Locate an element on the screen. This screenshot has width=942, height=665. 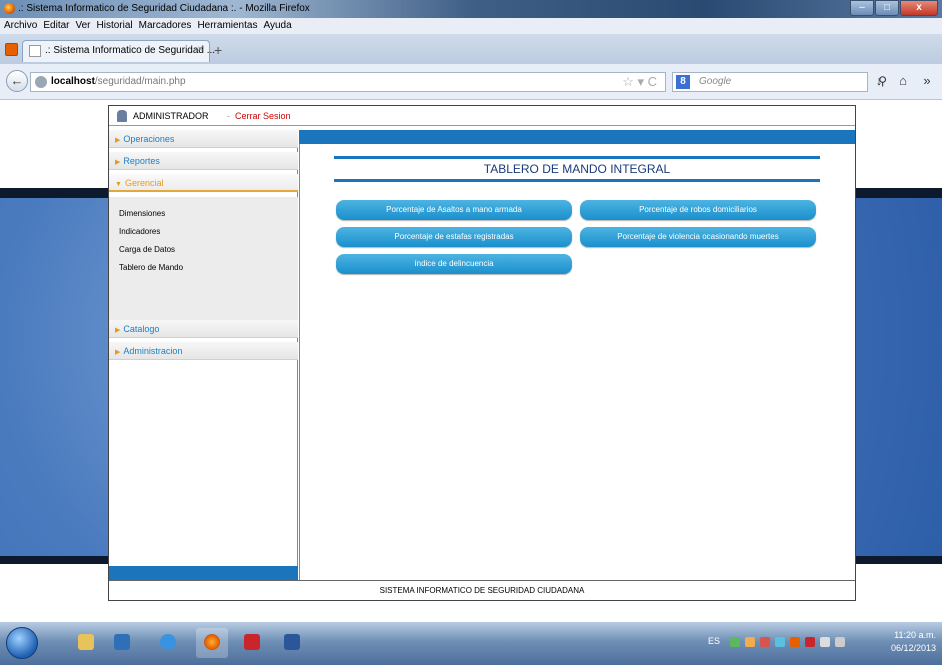
acrobat-icon is located at coordinates (252, 642).